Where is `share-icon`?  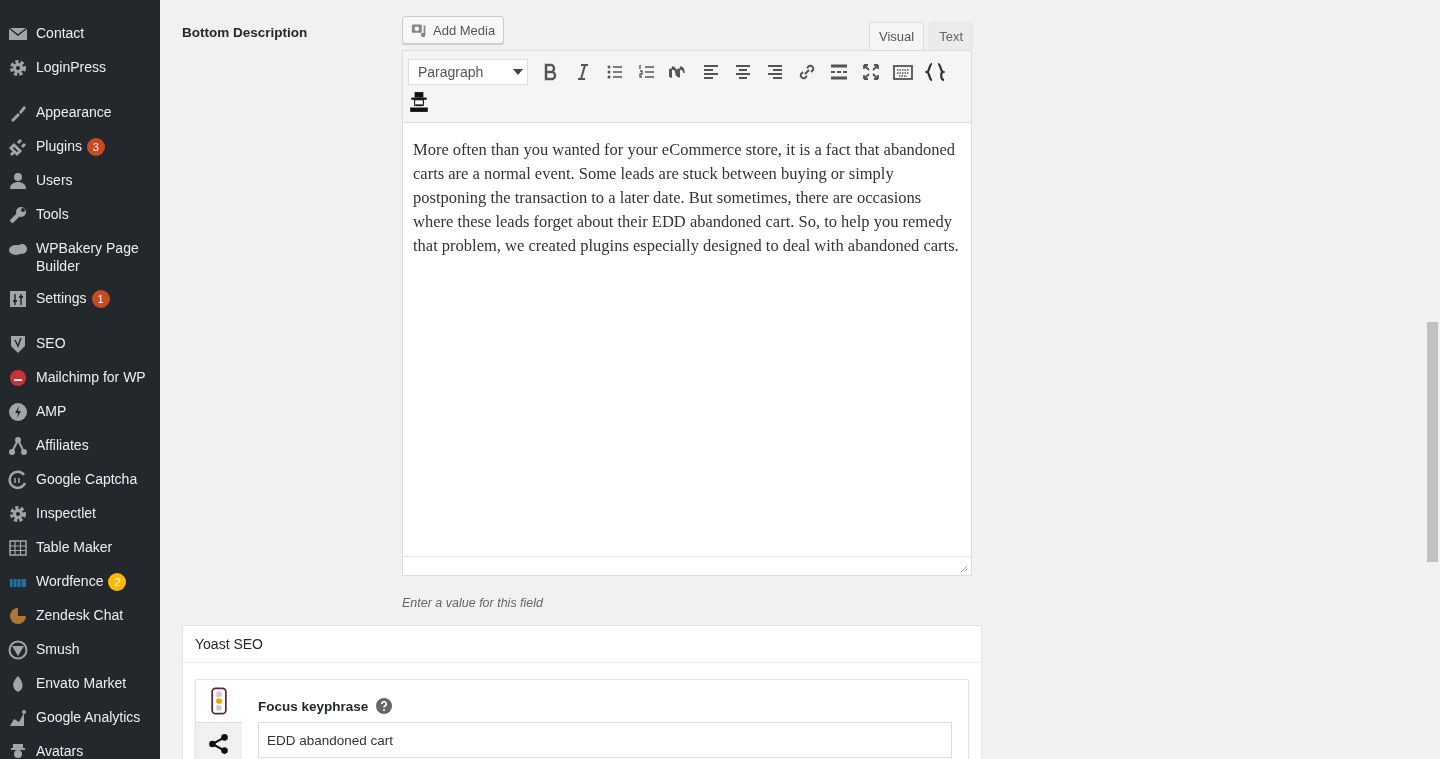 share-icon is located at coordinates (219, 744).